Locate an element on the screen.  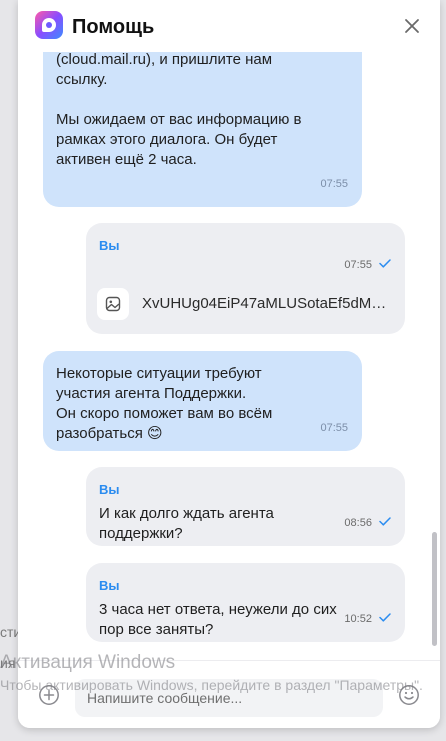
plus-circle-icon is located at coordinates (49, 695).